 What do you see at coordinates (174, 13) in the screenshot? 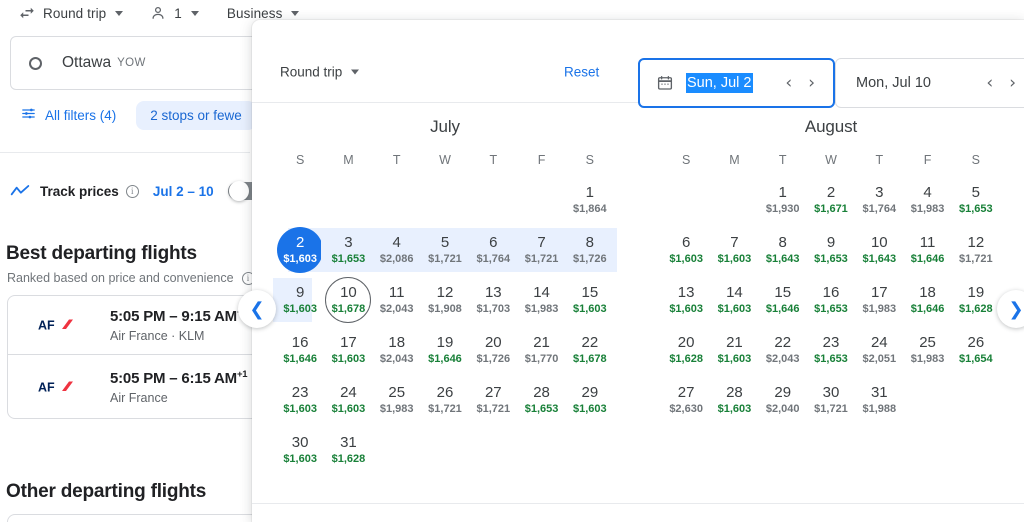
I see `passenger-selector: 1` at bounding box center [174, 13].